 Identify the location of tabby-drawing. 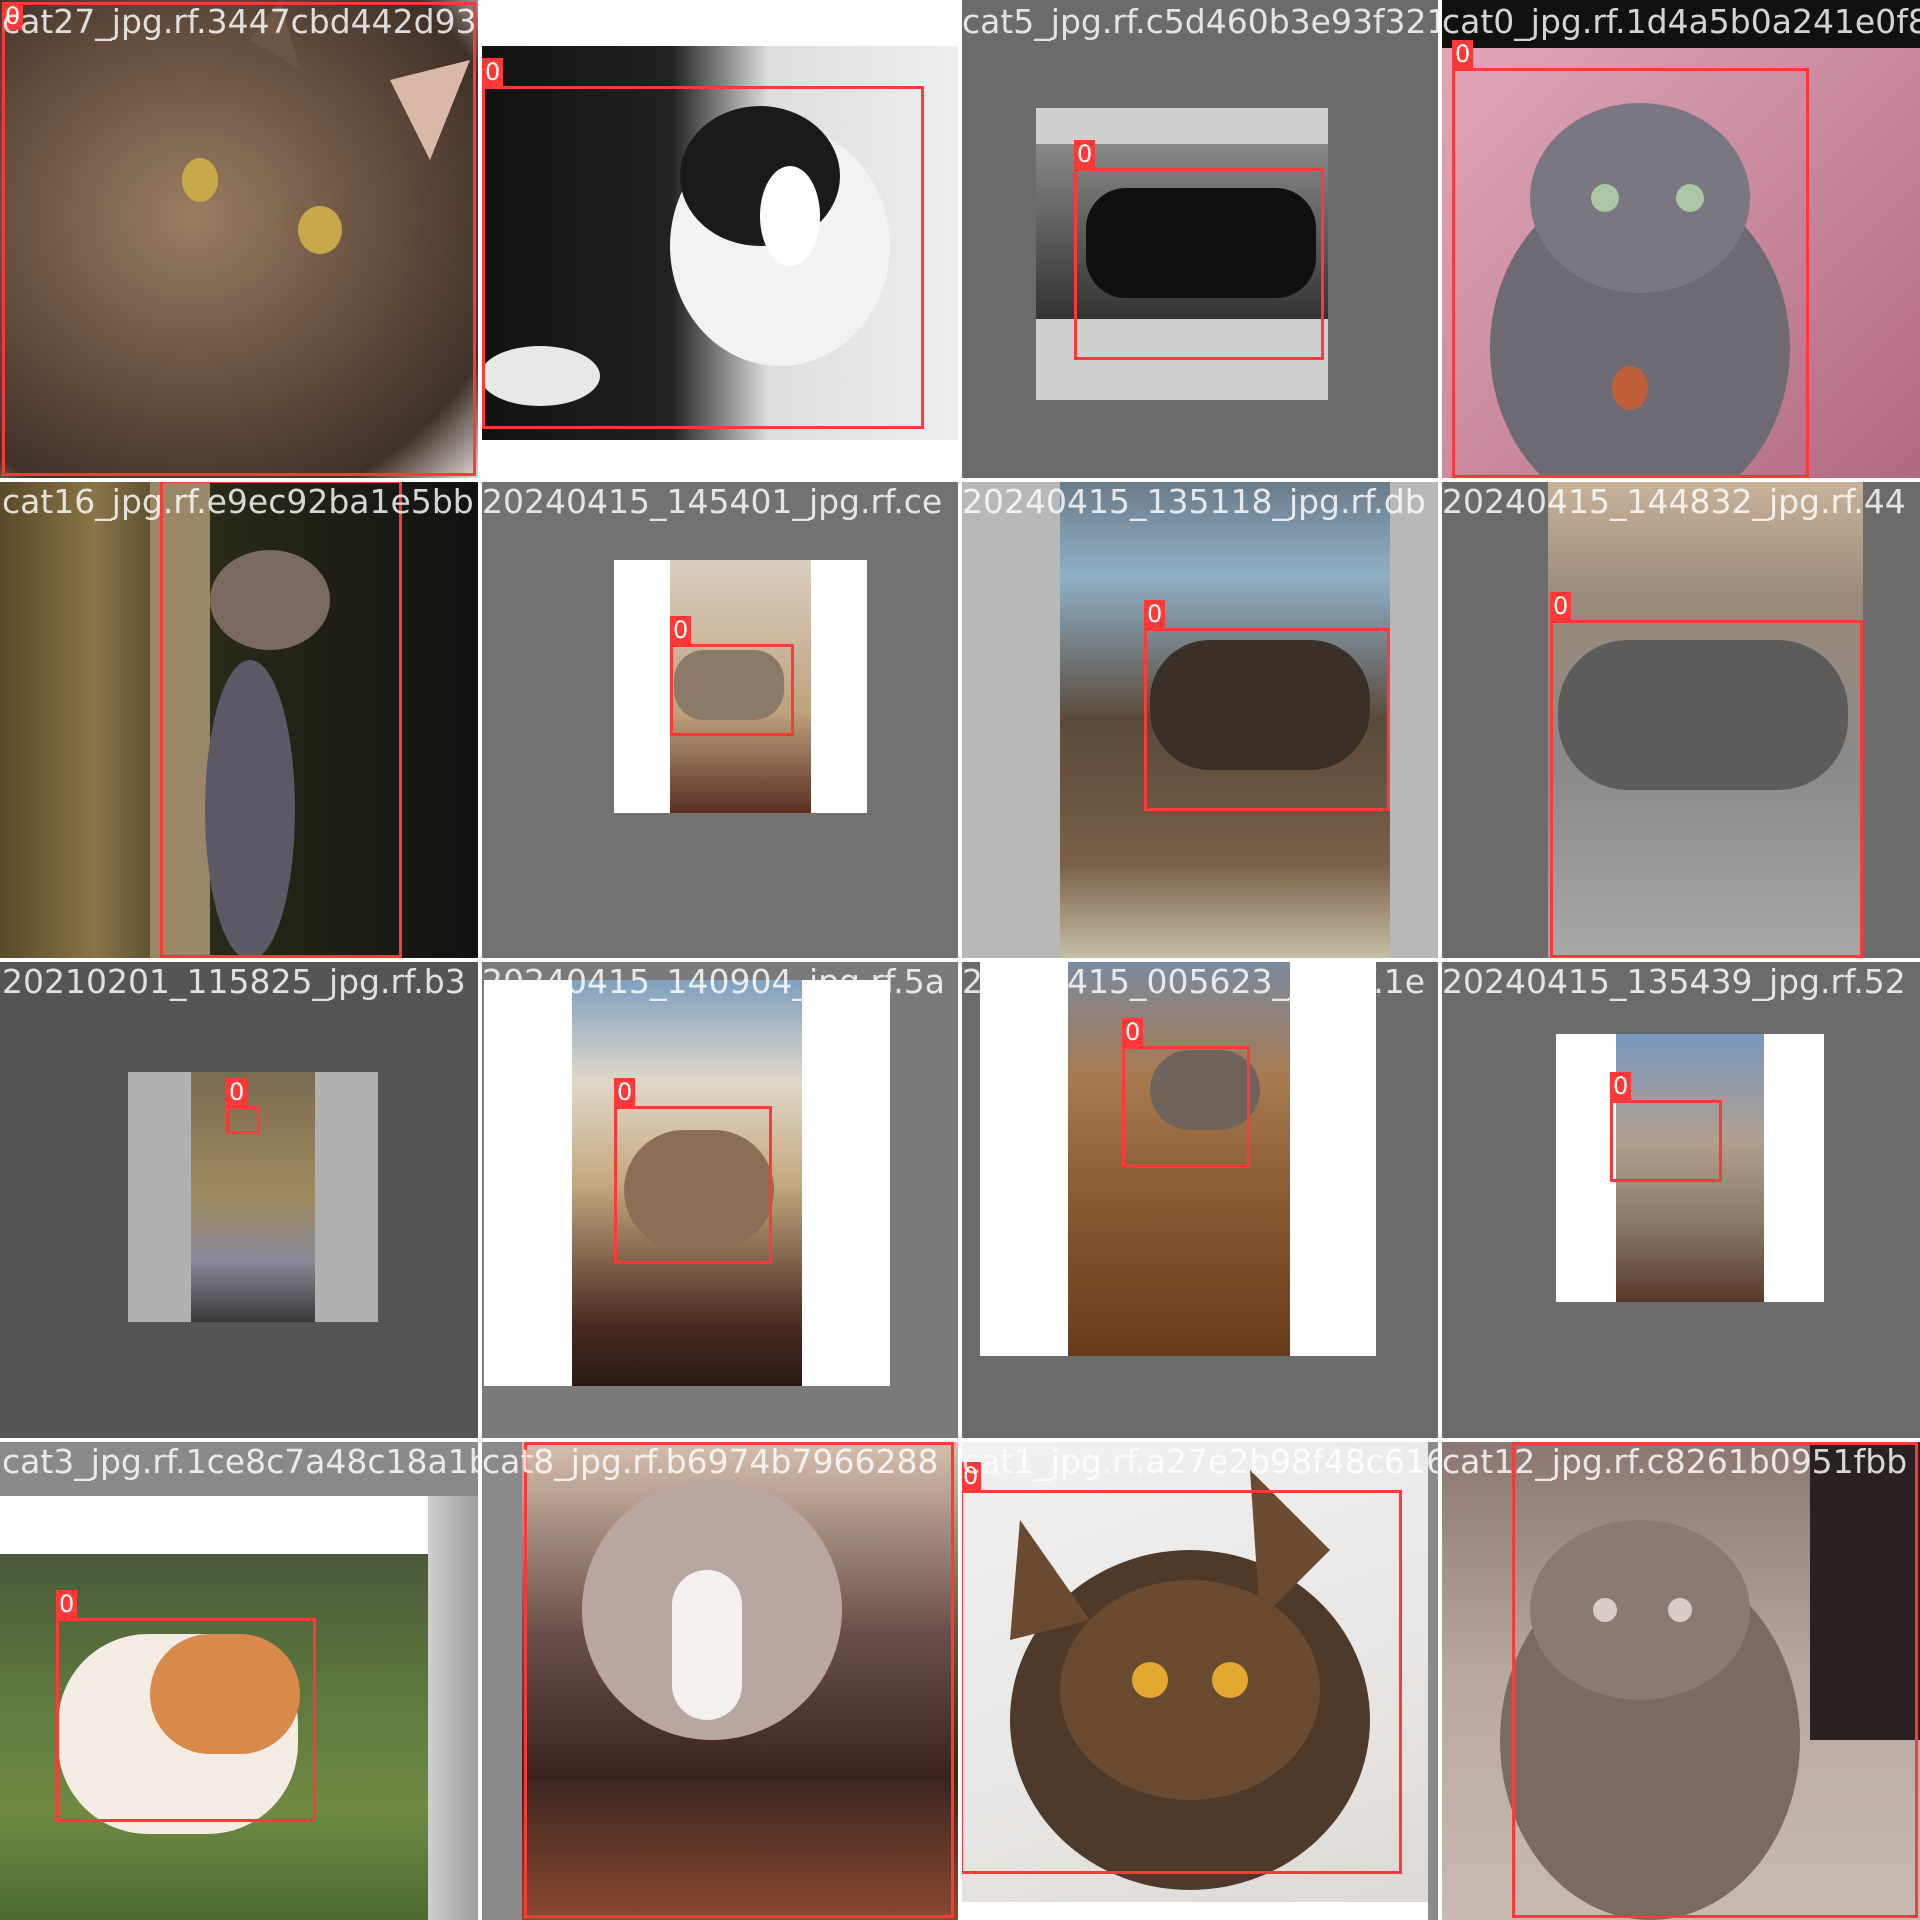
(1640, 291).